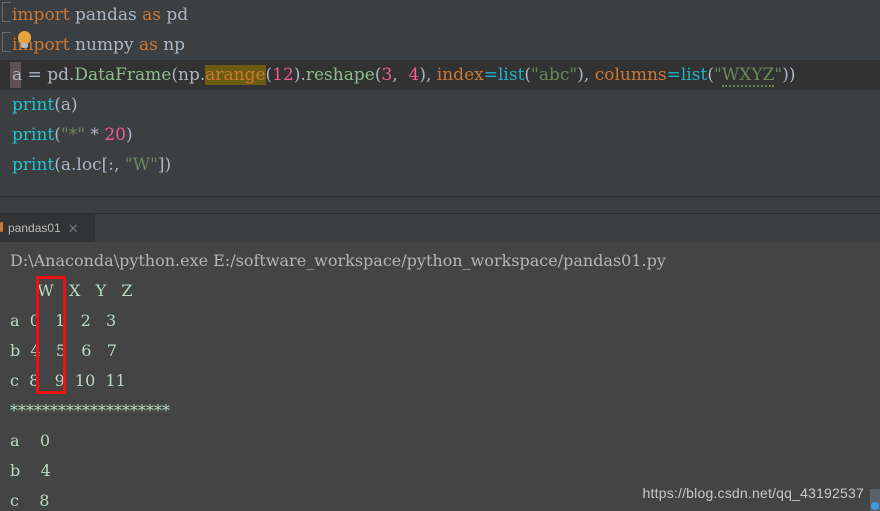 The width and height of the screenshot is (880, 511). I want to click on token-number-4: 4, so click(414, 75).